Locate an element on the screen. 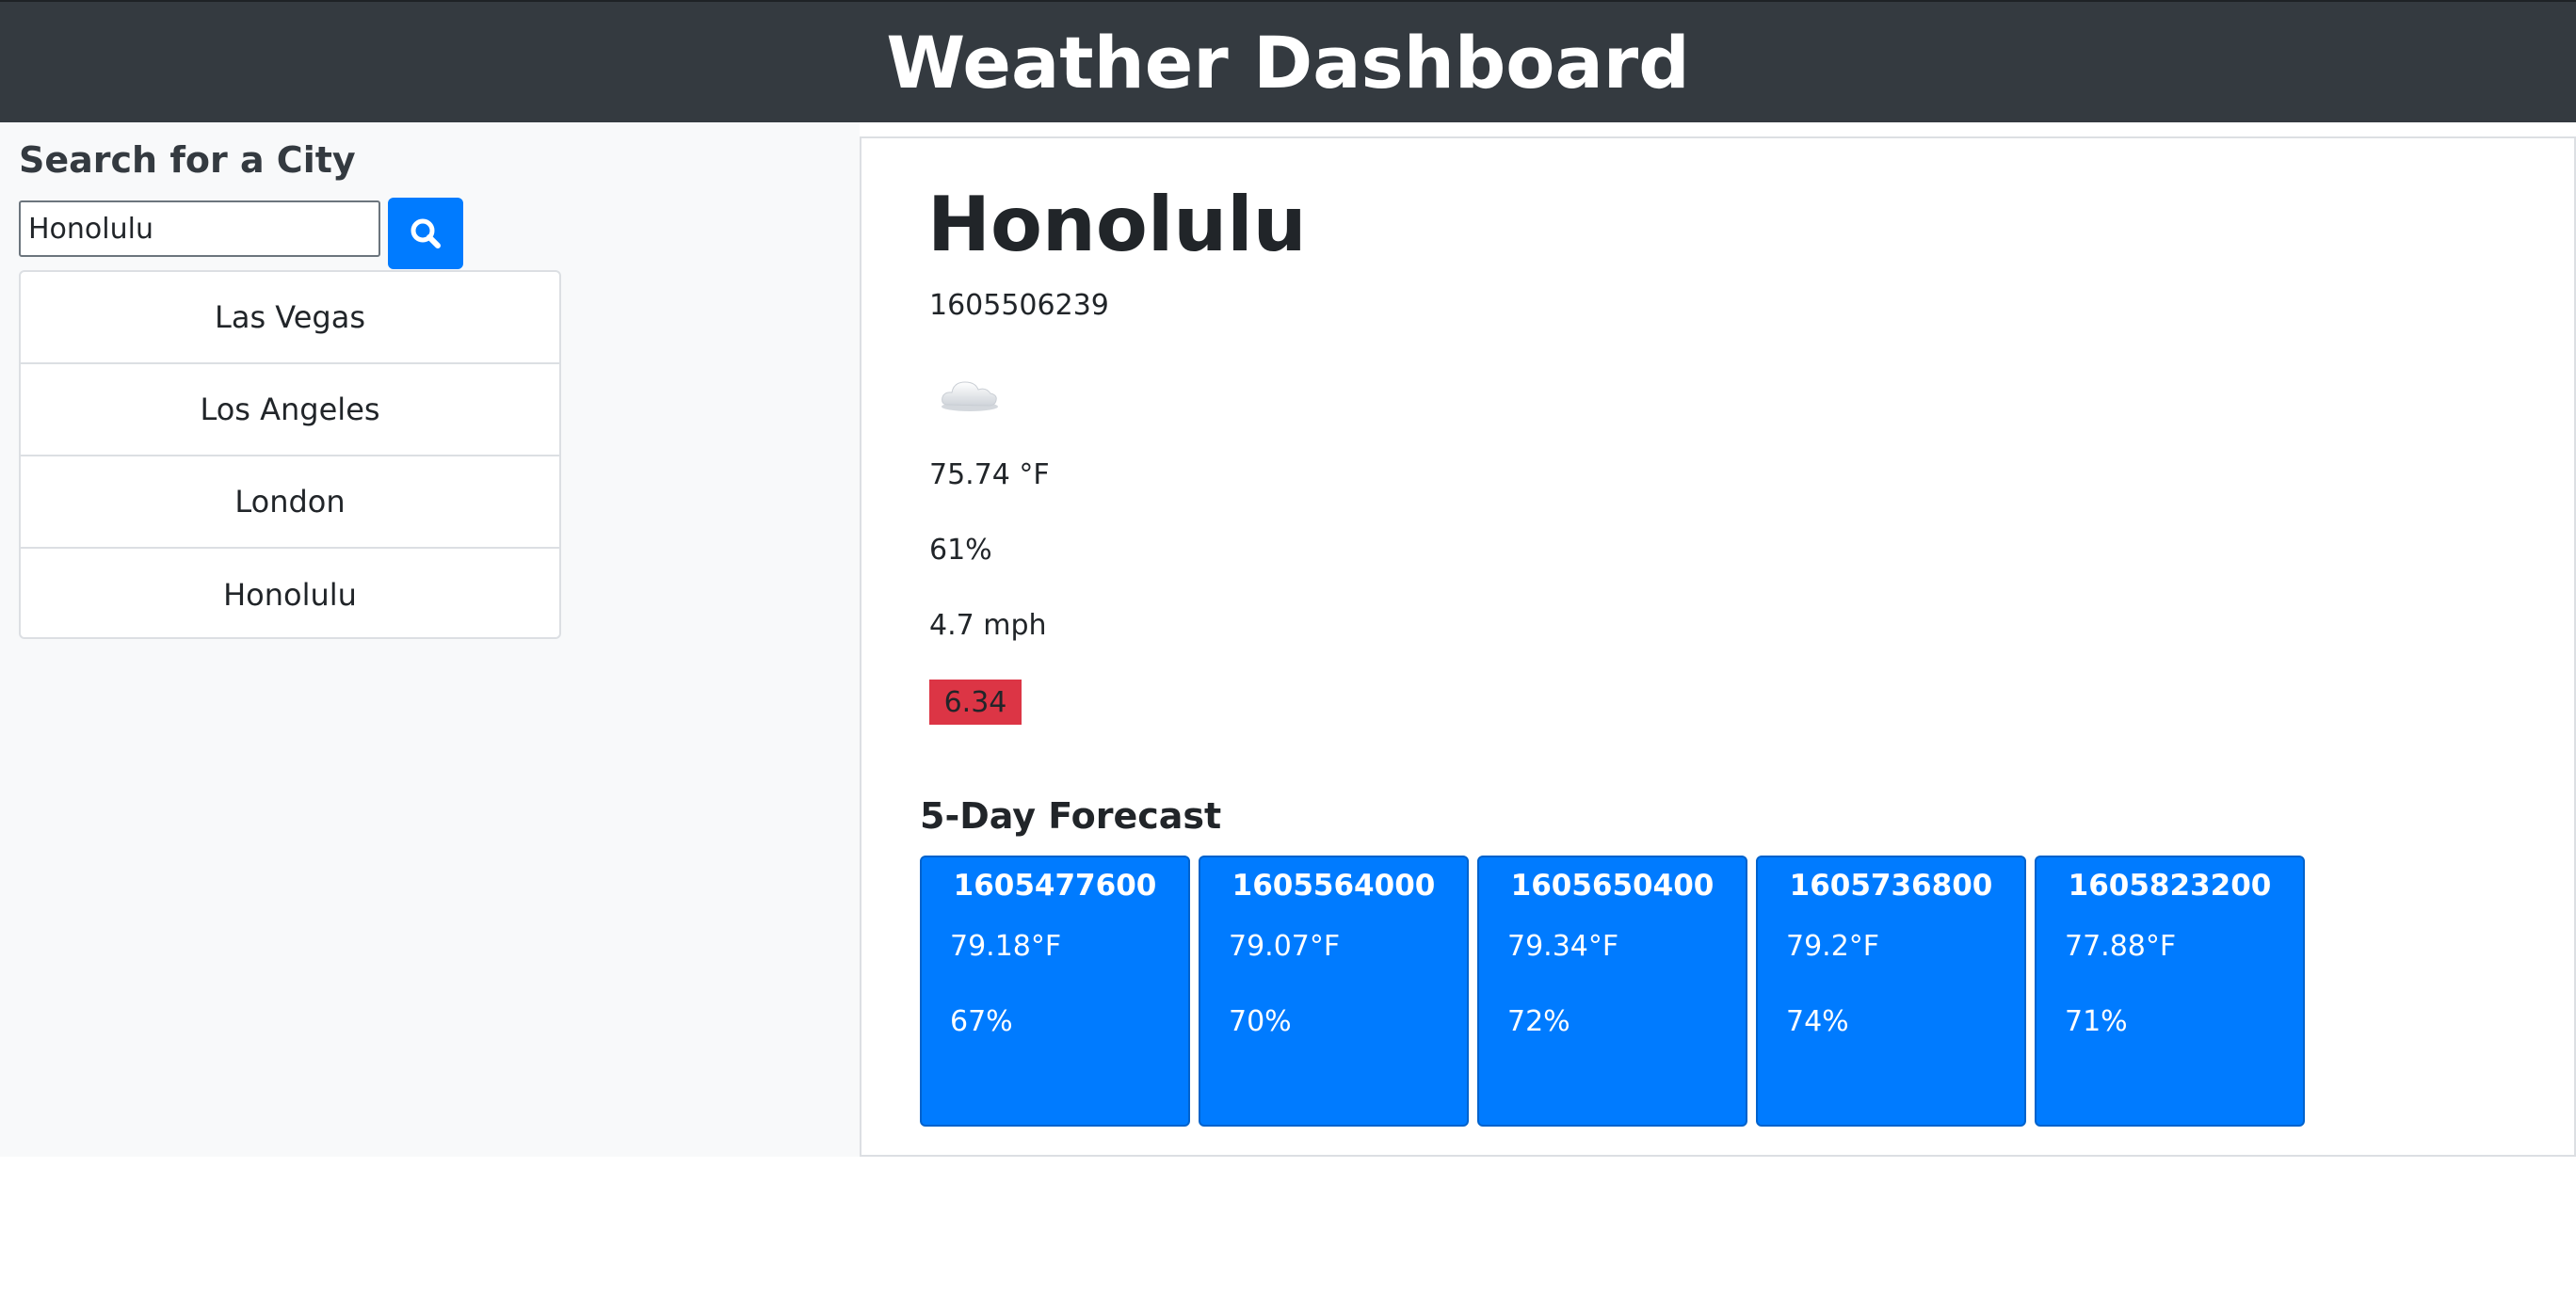  page-title: Weather Dashboard is located at coordinates (1288, 62).